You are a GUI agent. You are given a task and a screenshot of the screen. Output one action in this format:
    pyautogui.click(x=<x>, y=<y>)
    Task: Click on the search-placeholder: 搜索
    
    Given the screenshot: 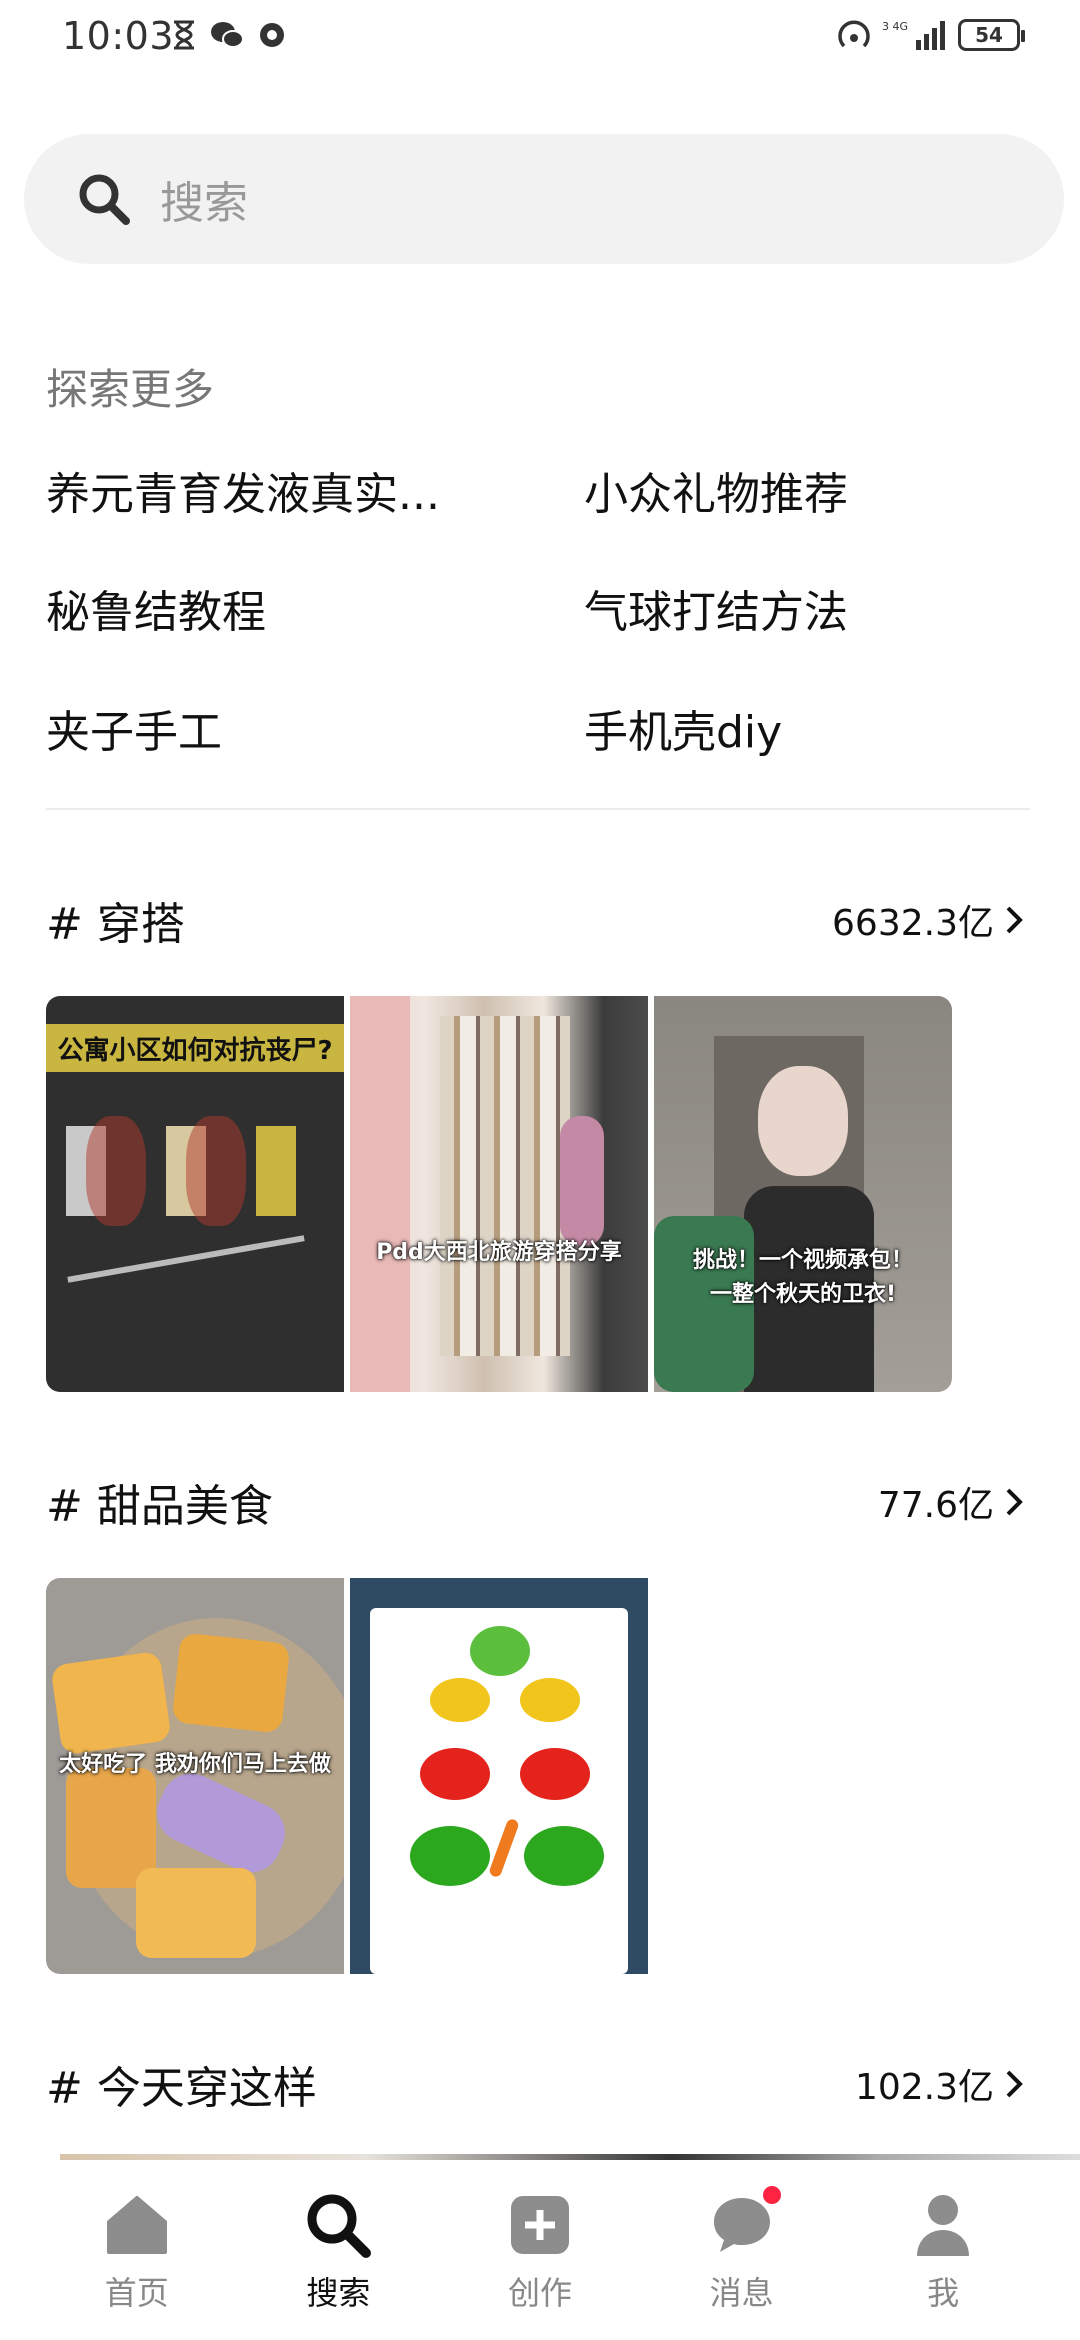 What is the action you would take?
    pyautogui.click(x=204, y=203)
    